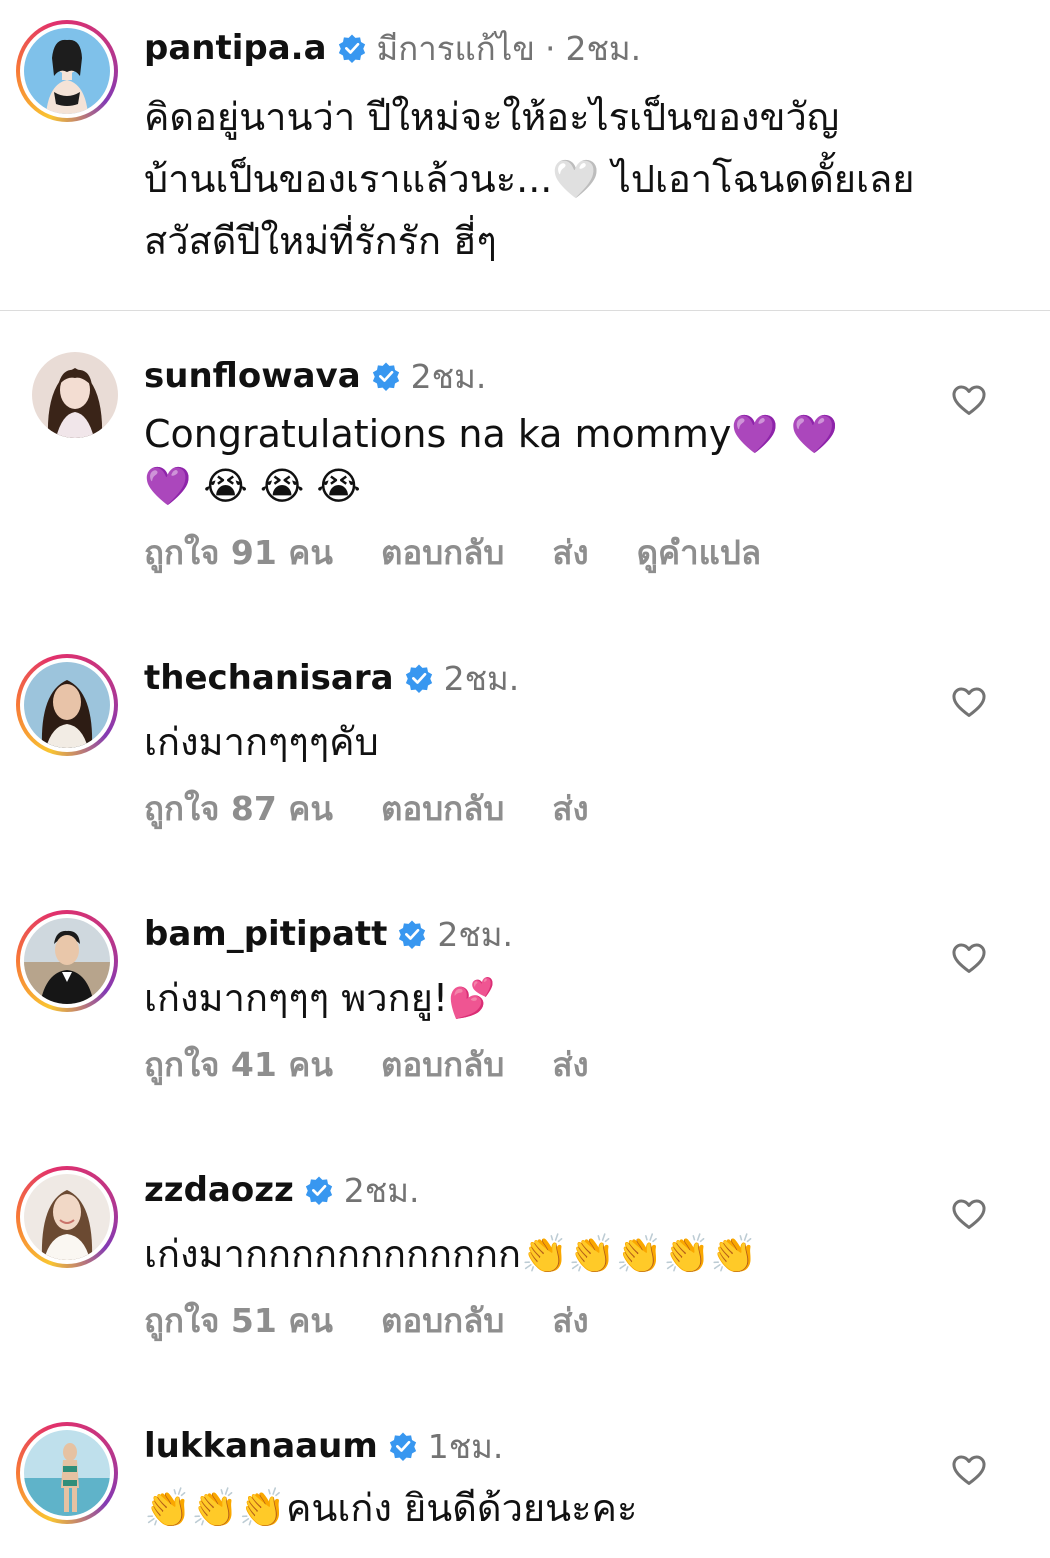 This screenshot has width=1050, height=1558. What do you see at coordinates (269, 678) in the screenshot?
I see `comment-username: thechanisara` at bounding box center [269, 678].